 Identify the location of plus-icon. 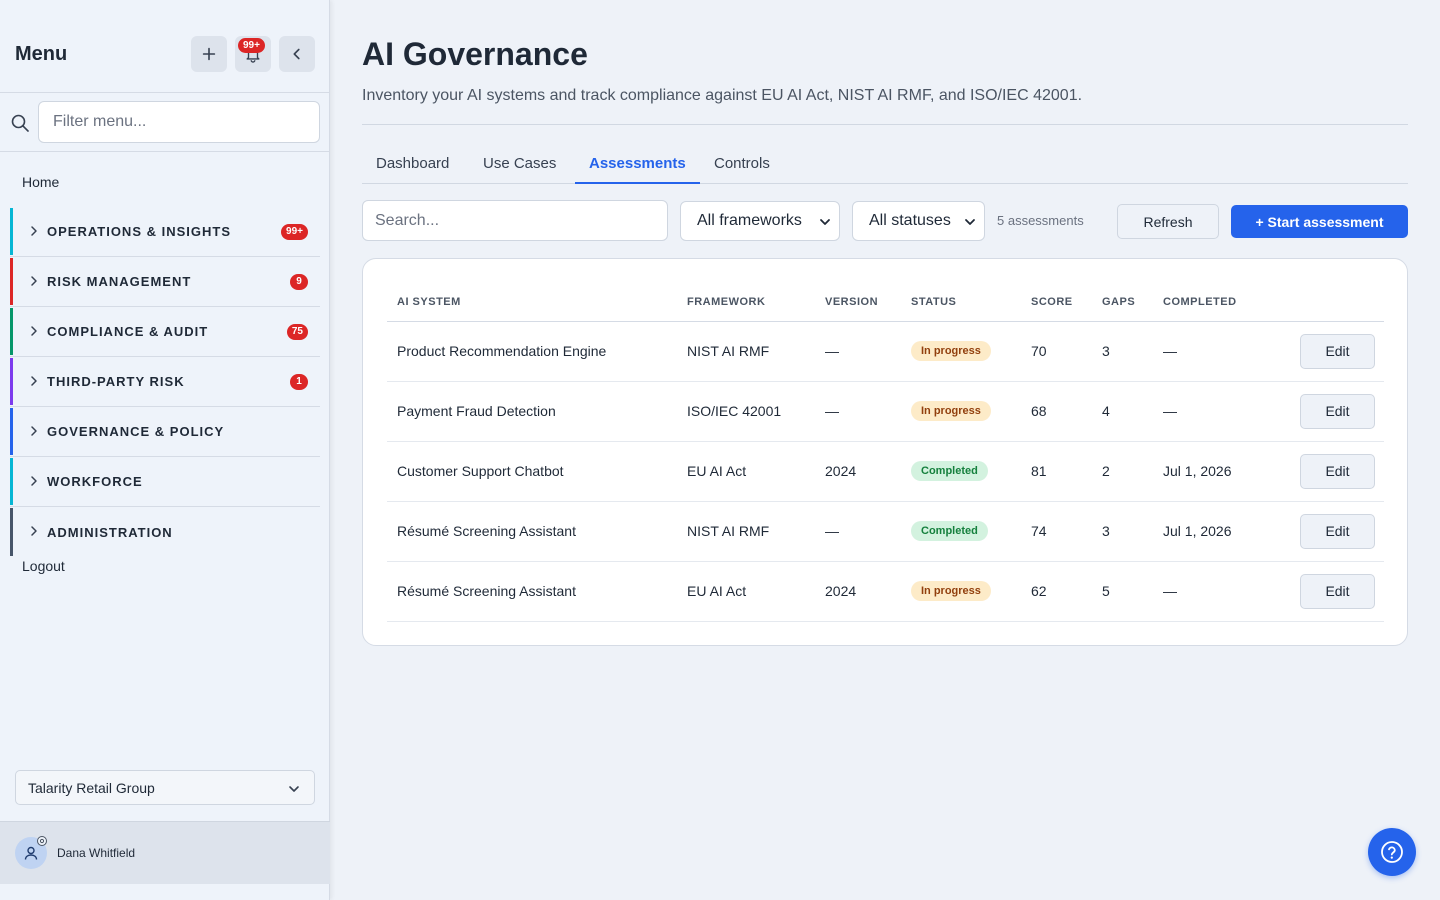
(209, 54).